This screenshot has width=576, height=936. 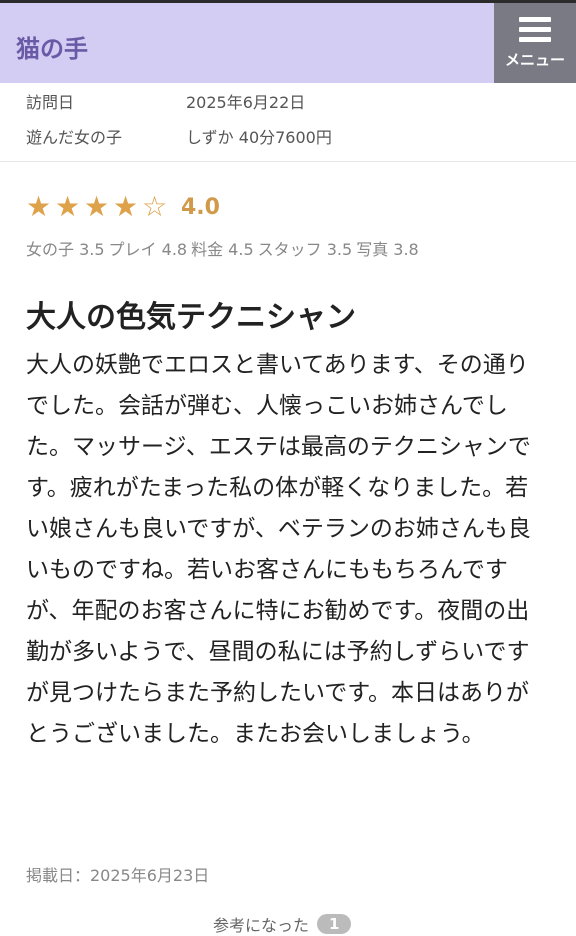 I want to click on menu-label: メニュー, so click(x=534, y=59).